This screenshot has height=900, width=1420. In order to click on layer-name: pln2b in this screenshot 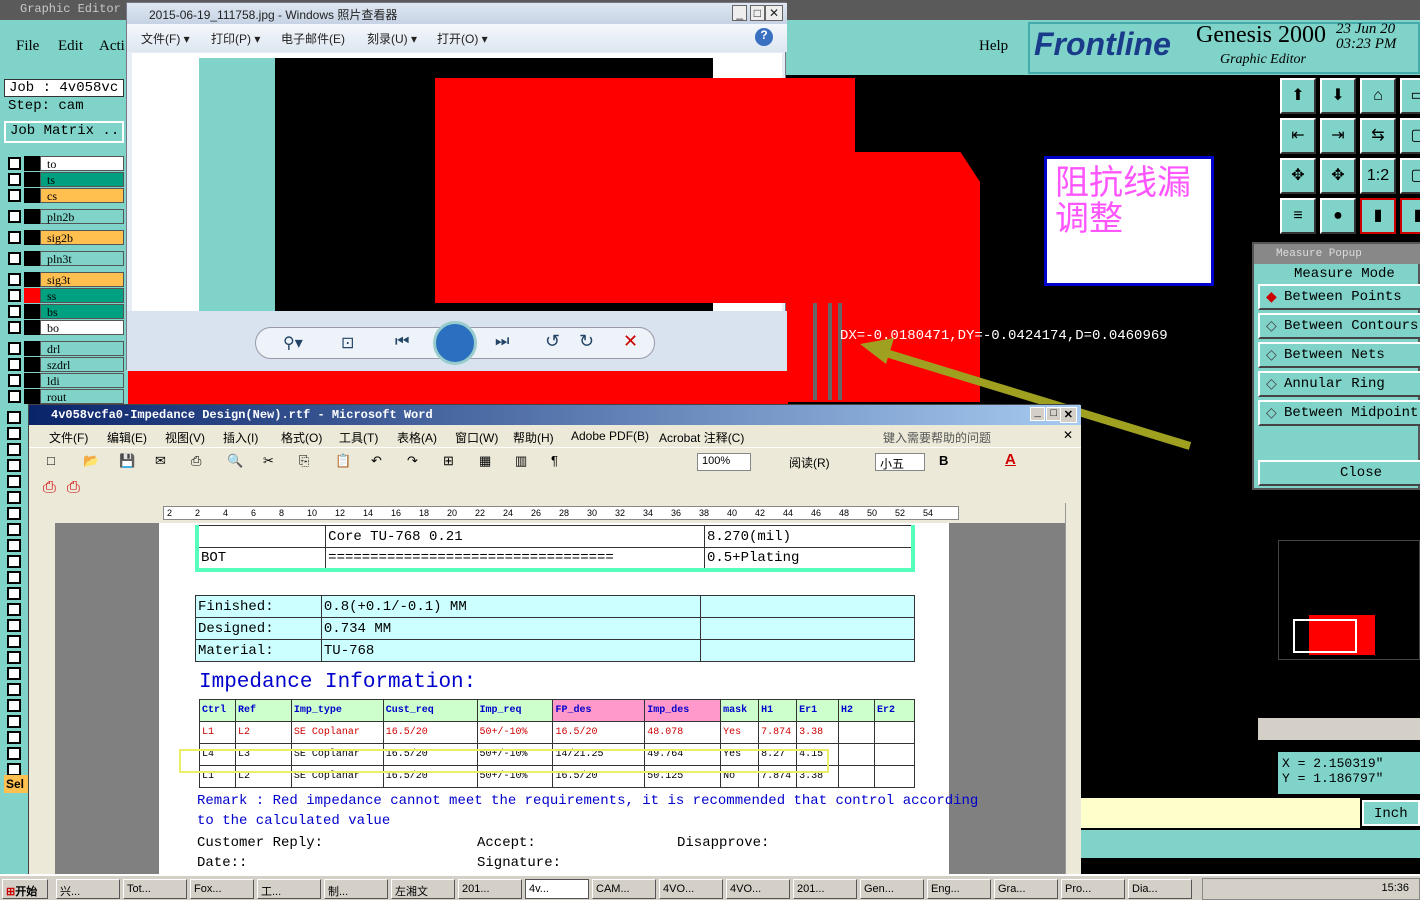, I will do `click(82, 216)`.